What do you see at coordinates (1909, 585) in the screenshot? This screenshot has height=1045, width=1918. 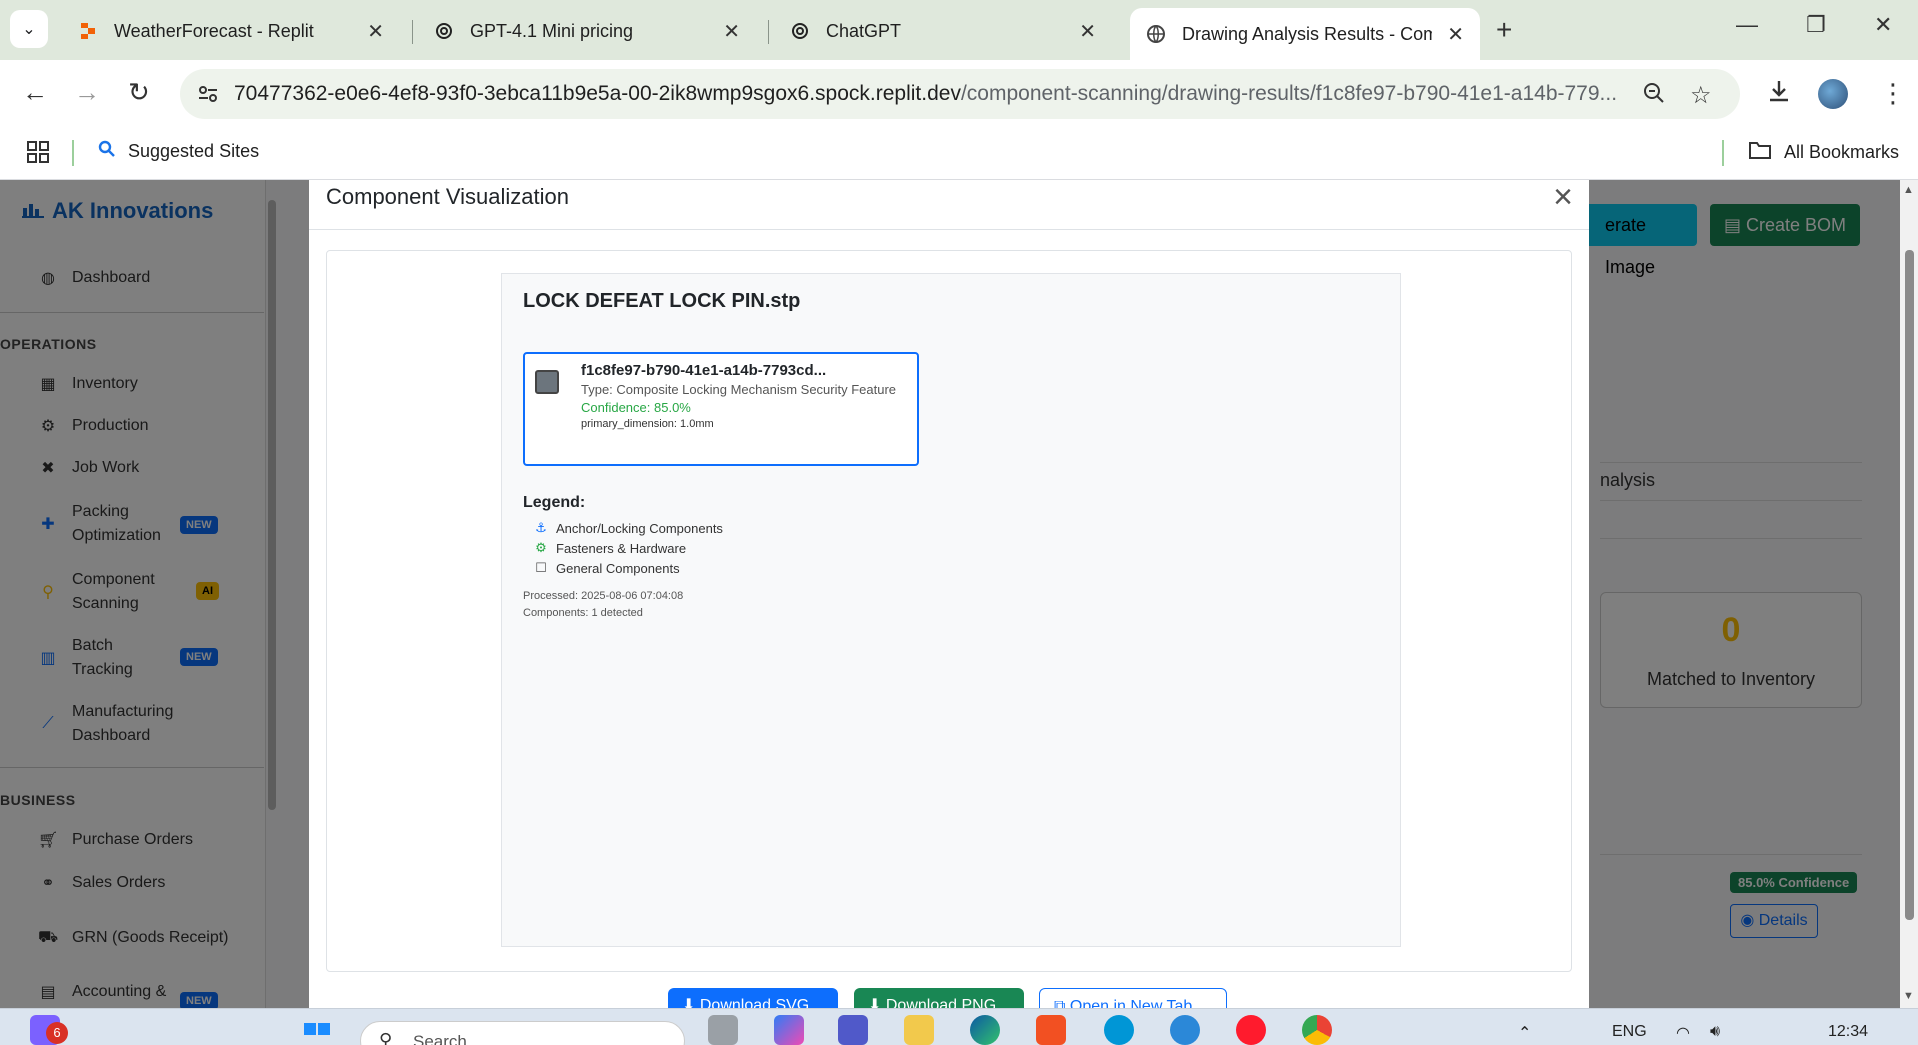 I see `scrollbar-thumb` at bounding box center [1909, 585].